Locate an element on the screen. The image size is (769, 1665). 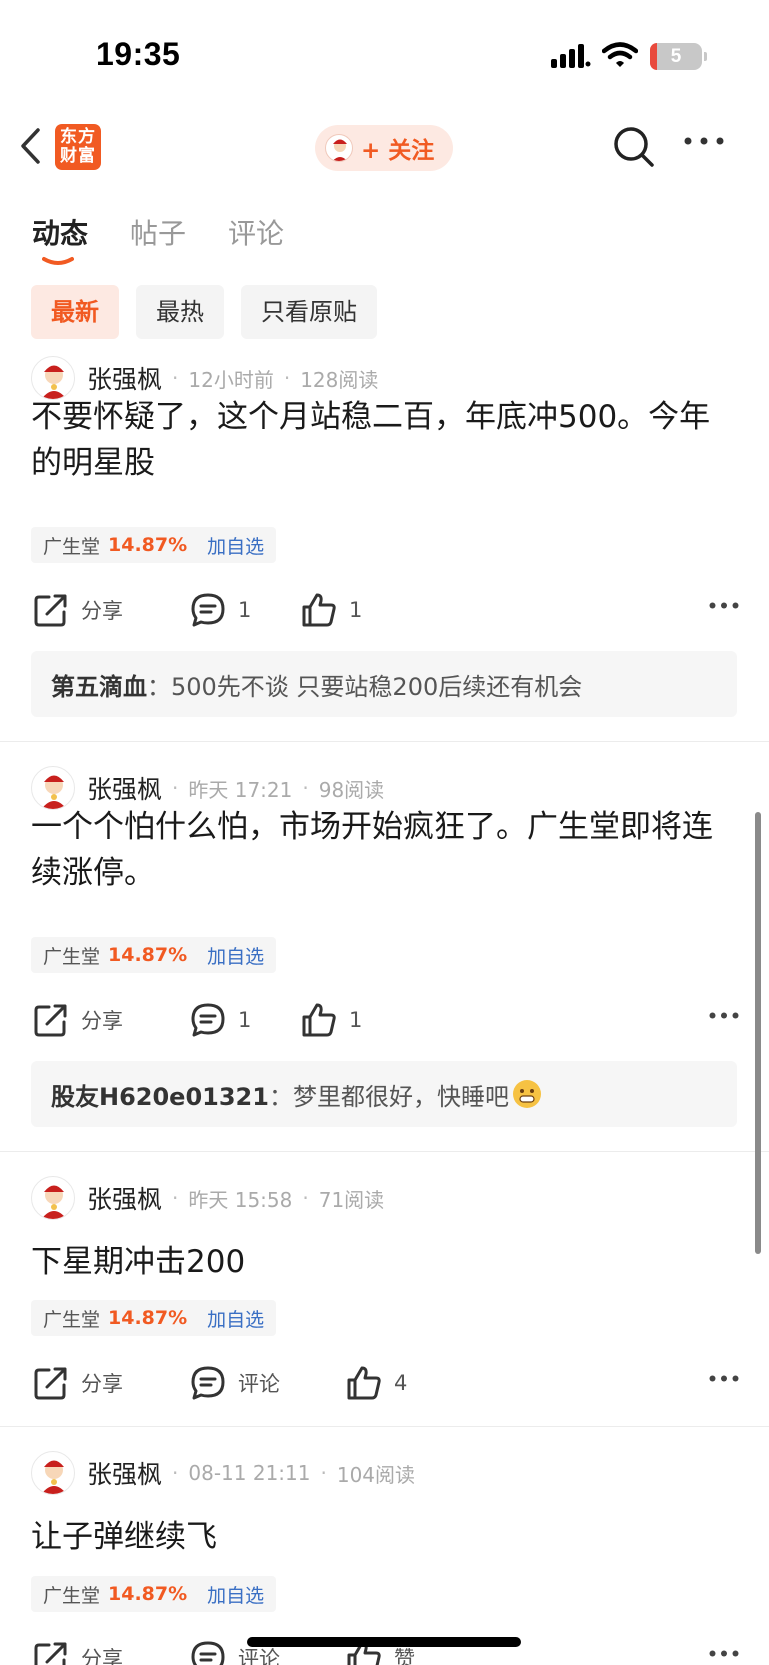
reply-preview: 股友H620e01321 ： 梦里都很好，快睡吧 is located at coordinates (384, 1094).